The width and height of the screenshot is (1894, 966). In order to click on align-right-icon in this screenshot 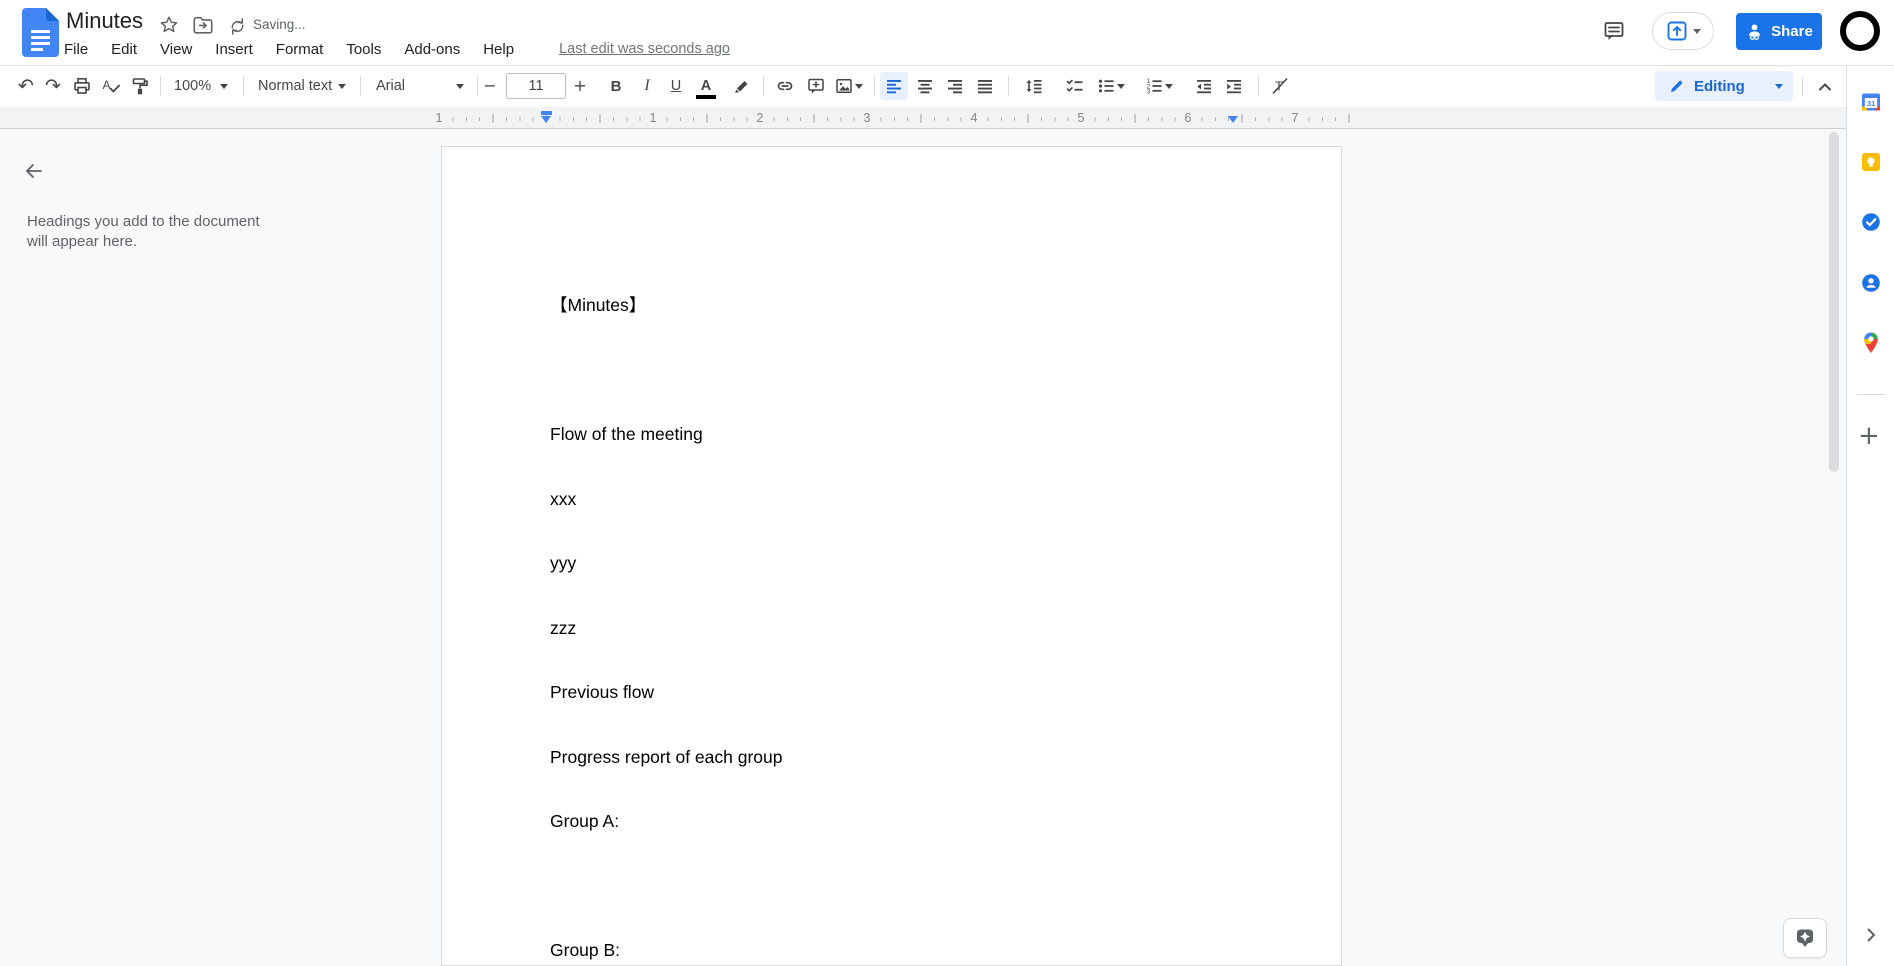, I will do `click(955, 87)`.